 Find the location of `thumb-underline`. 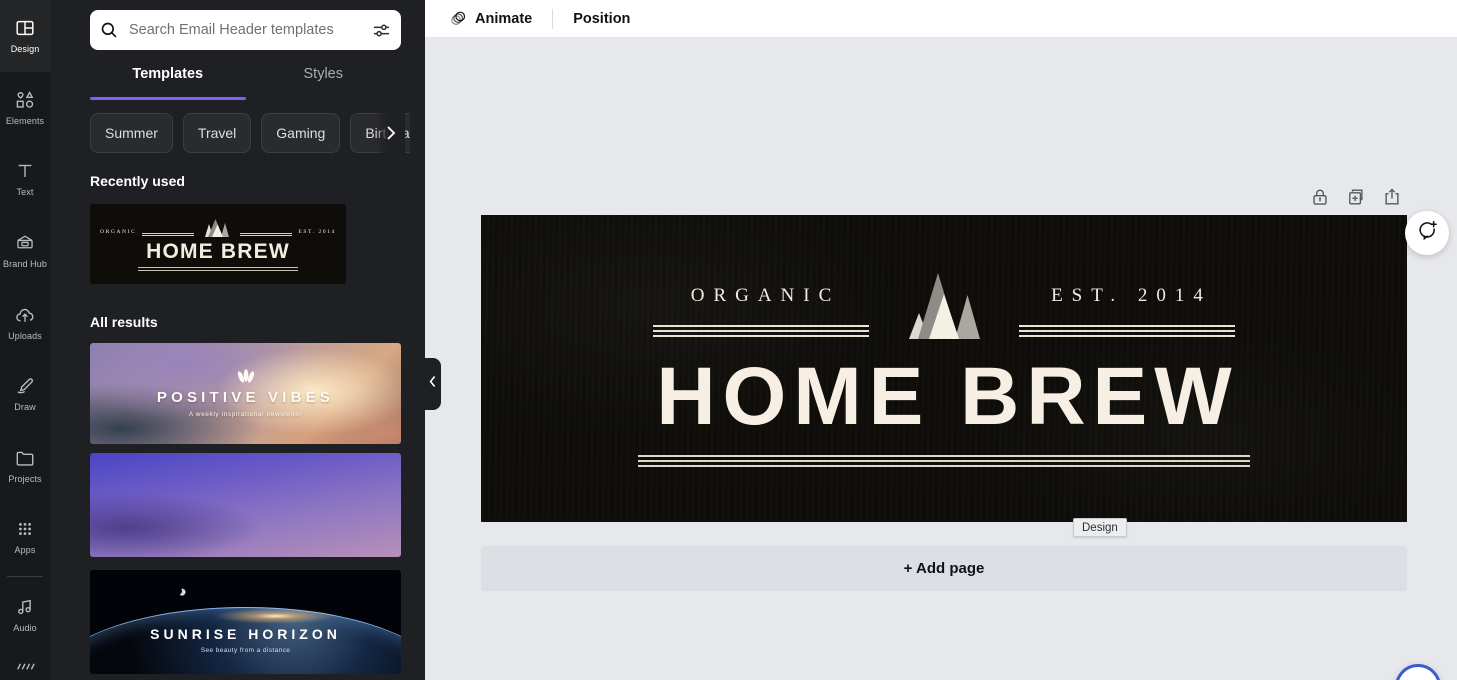

thumb-underline is located at coordinates (218, 269).